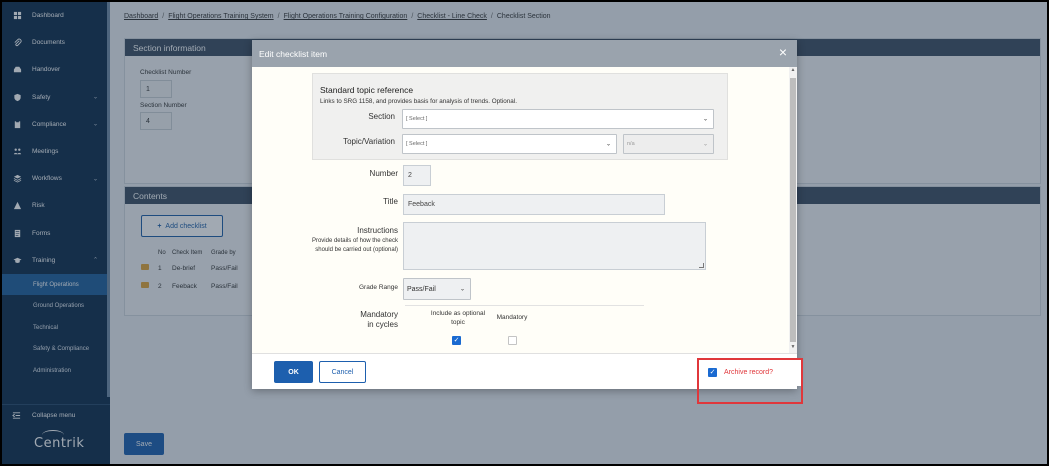 This screenshot has height=466, width=1049. Describe the element at coordinates (378, 287) in the screenshot. I see `grade-range-label: Grade Range` at that location.